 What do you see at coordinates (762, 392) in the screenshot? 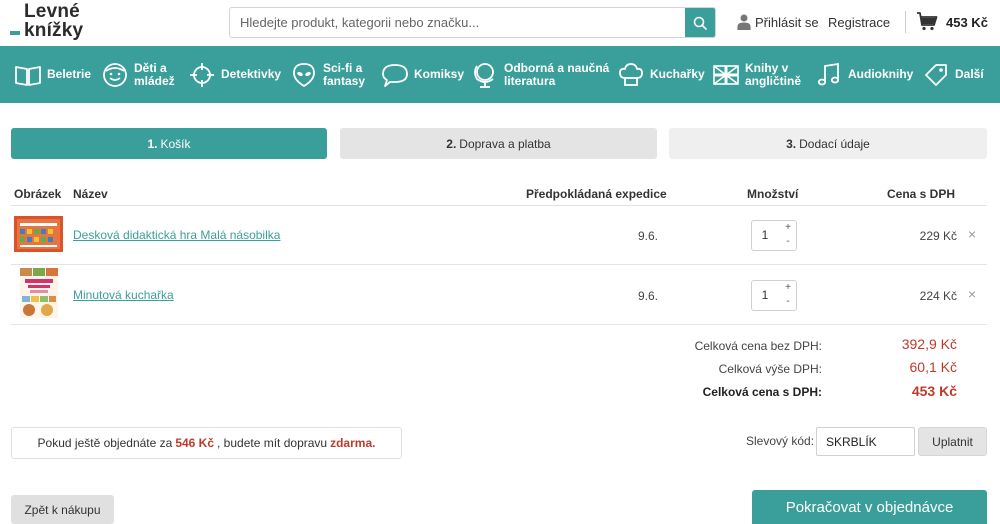
I see `total-with-vat-label: Celková cena s DPH:` at bounding box center [762, 392].